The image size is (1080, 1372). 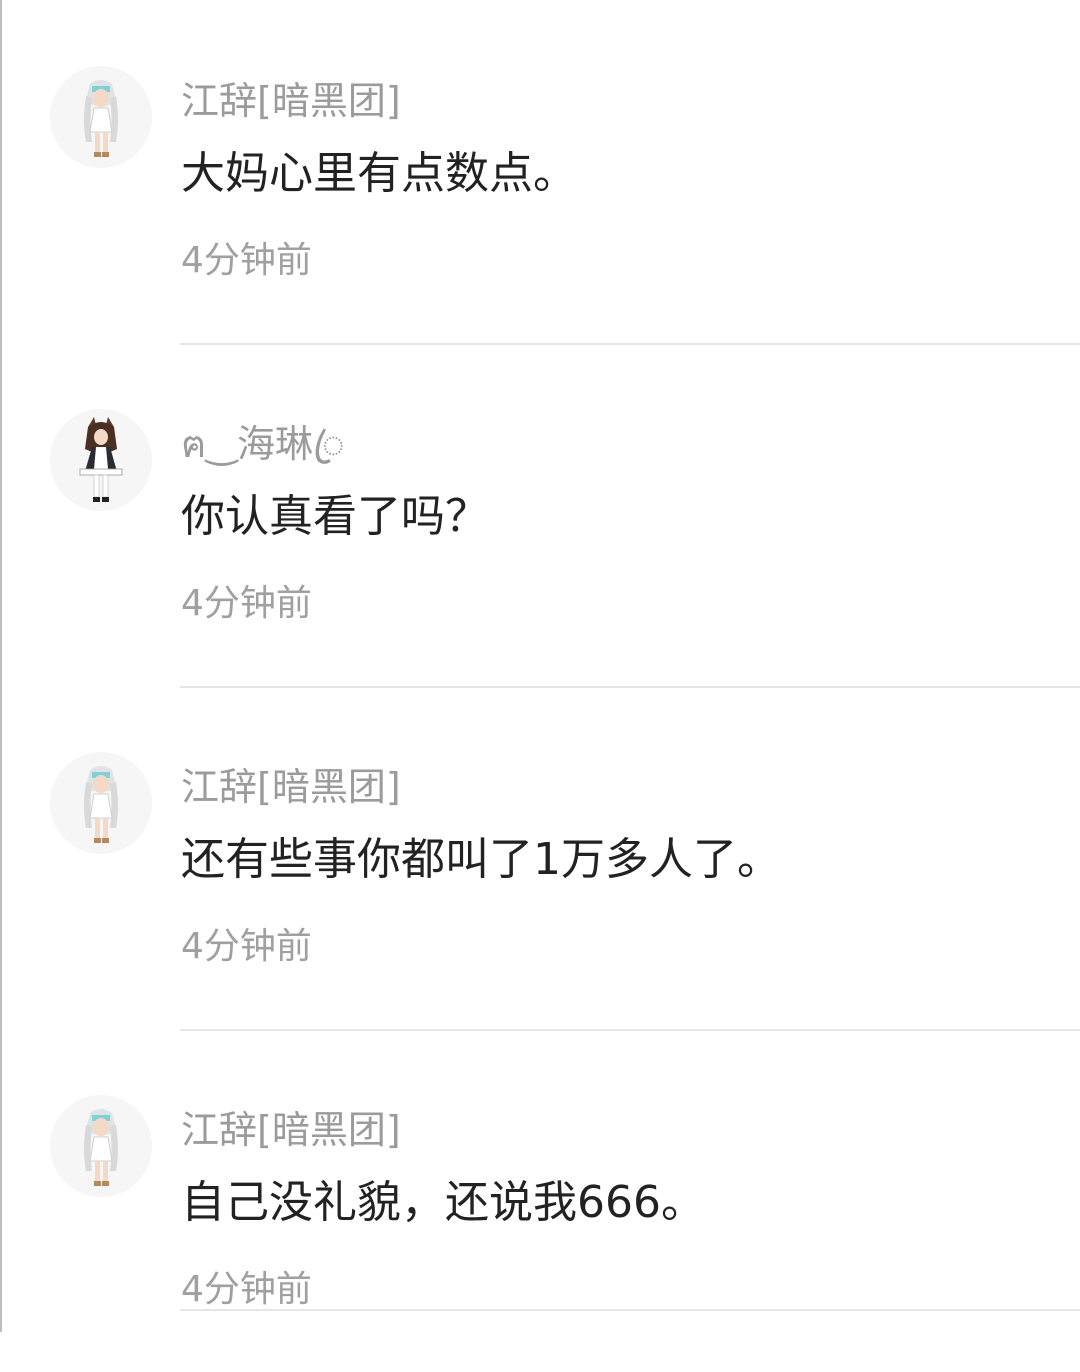 What do you see at coordinates (379, 173) in the screenshot?
I see `comment-text: 大妈心里有点数点。` at bounding box center [379, 173].